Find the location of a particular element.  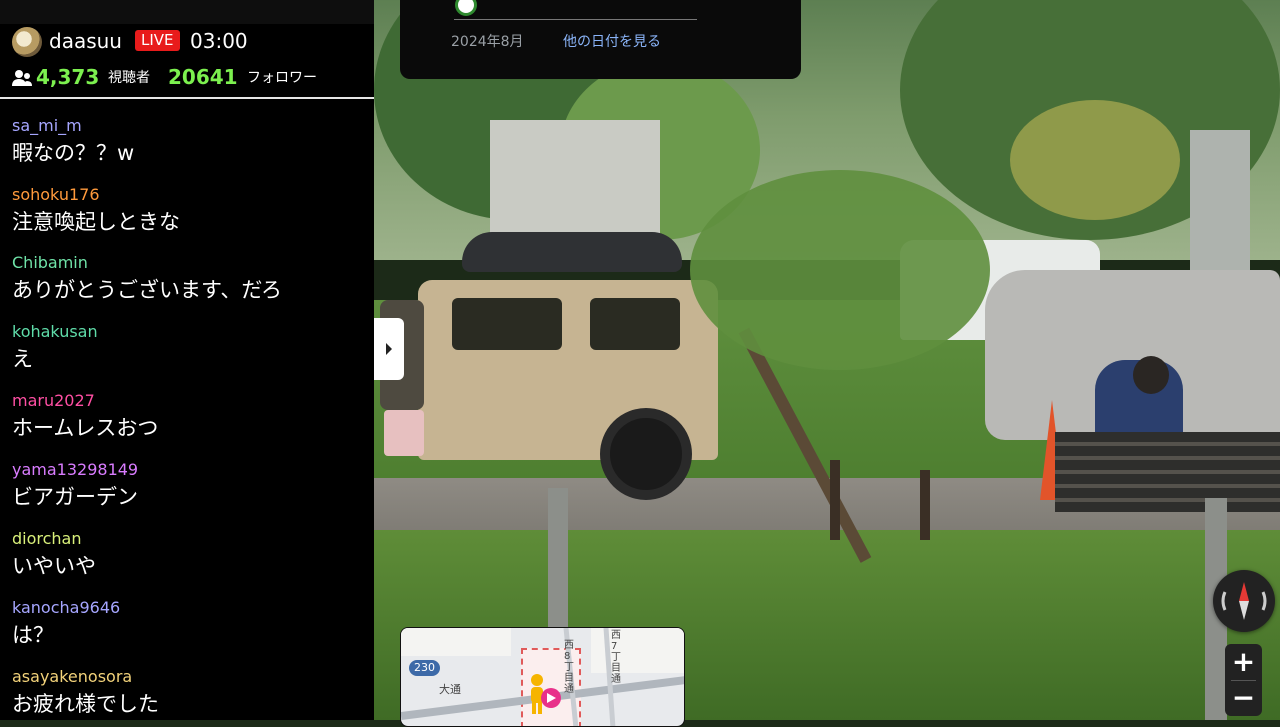

zoom-in-button: + is located at coordinates (1243, 662).